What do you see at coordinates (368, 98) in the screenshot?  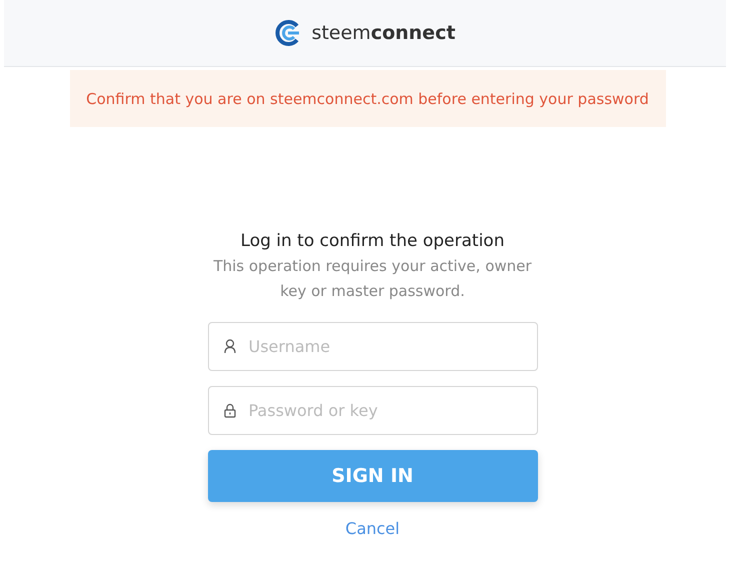 I see `warning-message: Confirm that you are on steemconnect.com before entering your password` at bounding box center [368, 98].